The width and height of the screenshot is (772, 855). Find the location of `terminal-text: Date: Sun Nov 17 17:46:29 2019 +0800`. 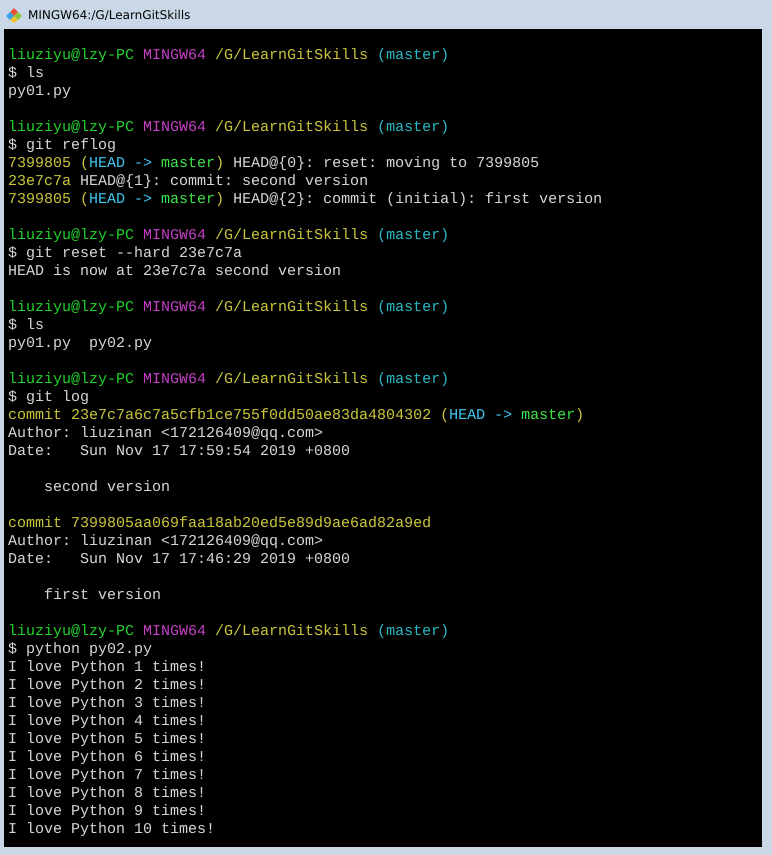

terminal-text: Date: Sun Nov 17 17:46:29 2019 +0800 is located at coordinates (179, 559).